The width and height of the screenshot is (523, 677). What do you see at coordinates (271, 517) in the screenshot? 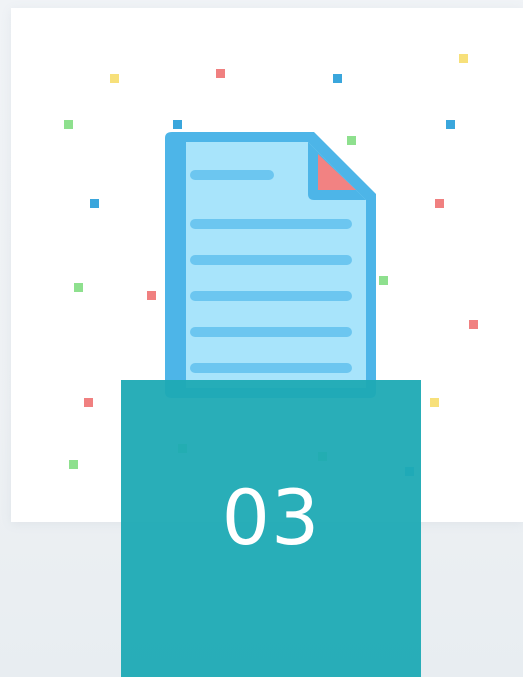
I see `step-number: 03` at bounding box center [271, 517].